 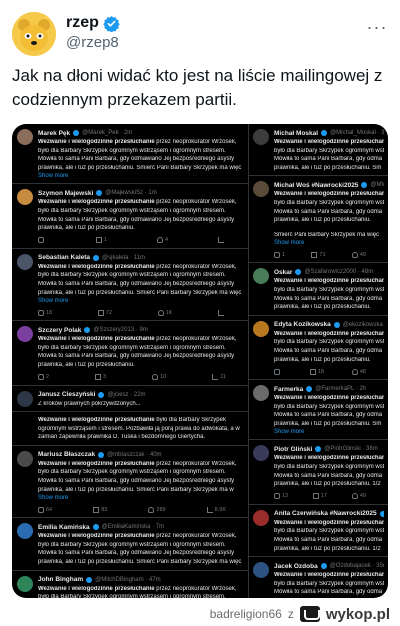 I want to click on tweet-author-name: Sebastian Kaleta, so click(x=64, y=257).